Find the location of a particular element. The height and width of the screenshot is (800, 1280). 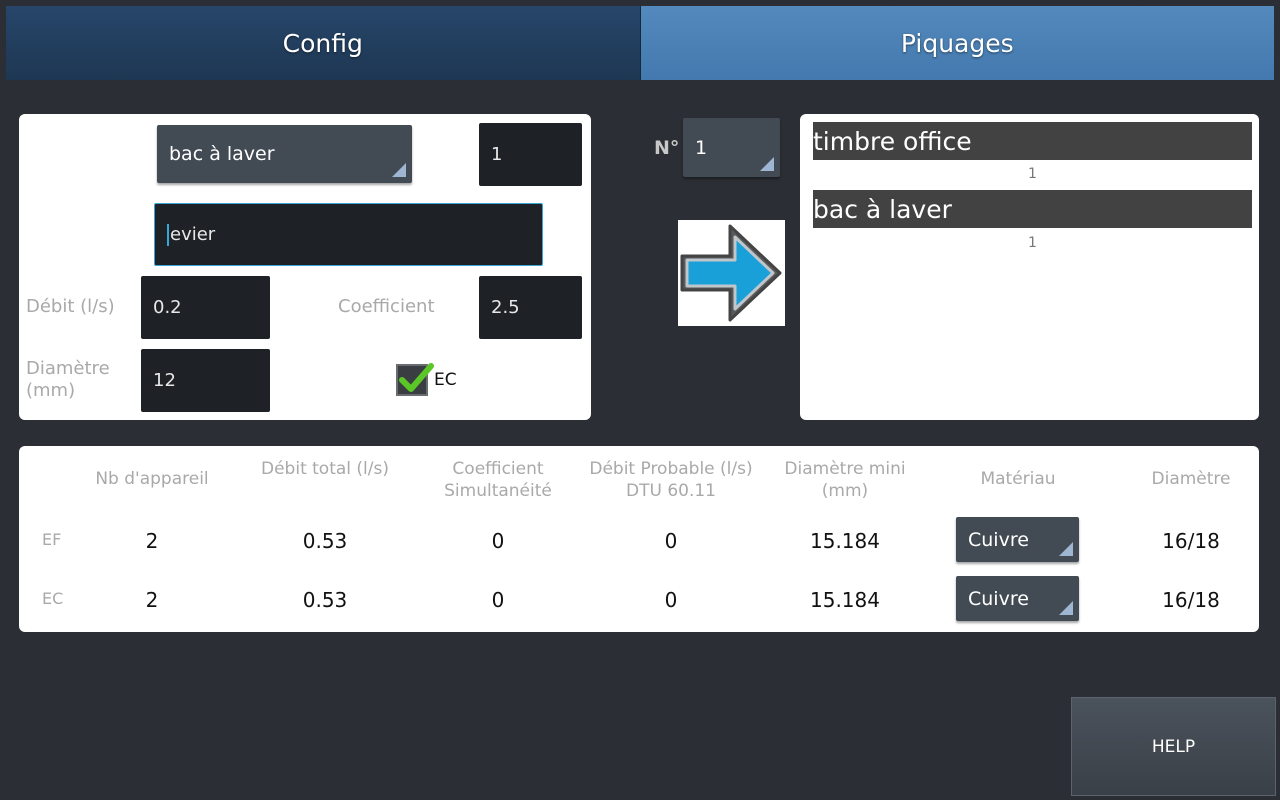

add-arrow-button is located at coordinates (731, 273).